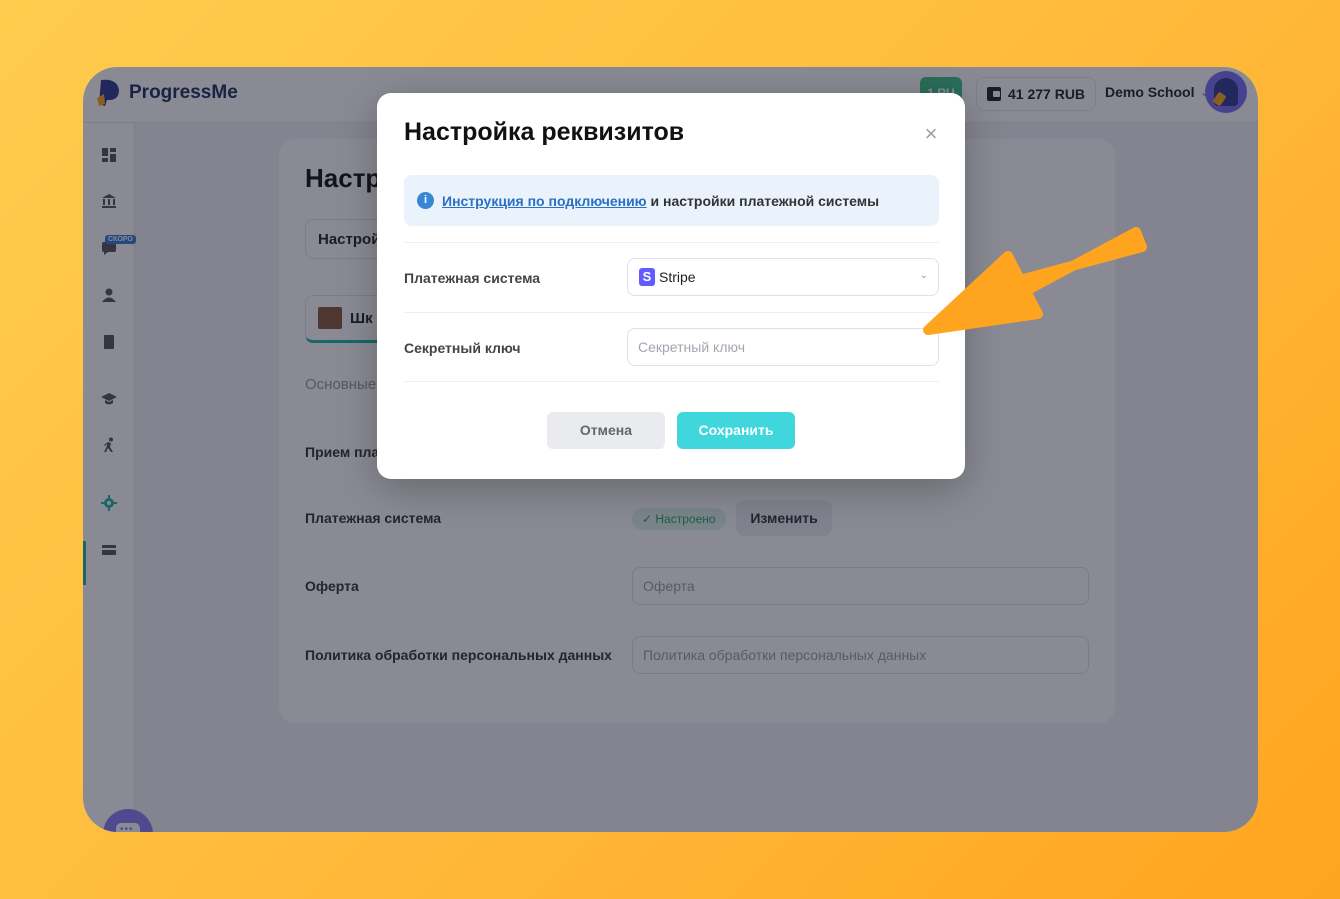 This screenshot has height=899, width=1340. What do you see at coordinates (677, 277) in the screenshot?
I see `payment-system-value: Stripe` at bounding box center [677, 277].